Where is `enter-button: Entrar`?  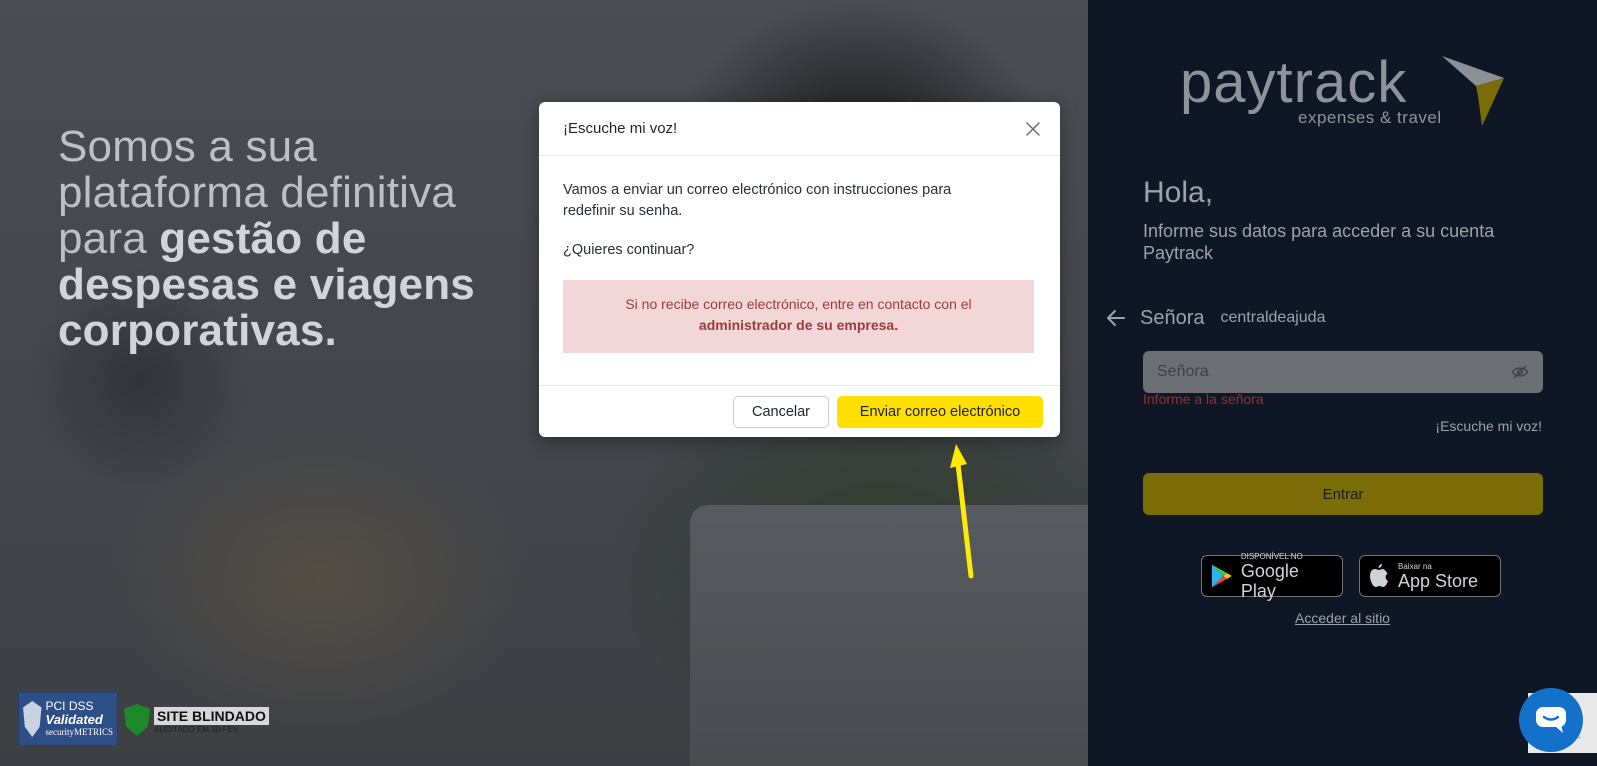 enter-button: Entrar is located at coordinates (1343, 494).